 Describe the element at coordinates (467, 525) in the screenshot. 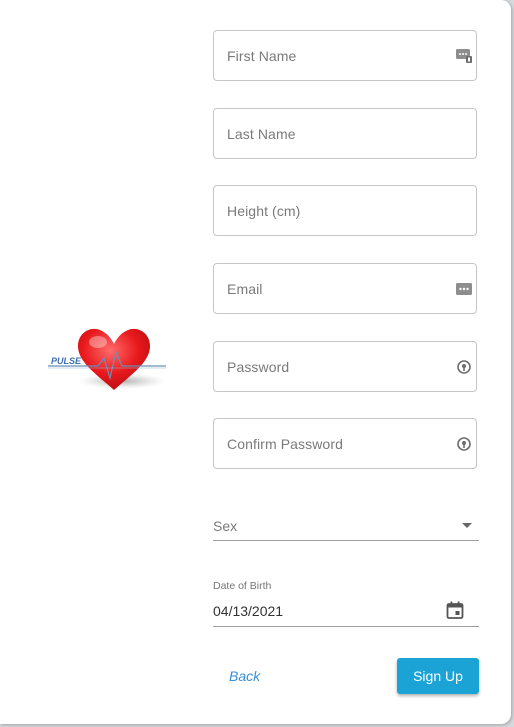

I see `chevron-down-icon` at that location.